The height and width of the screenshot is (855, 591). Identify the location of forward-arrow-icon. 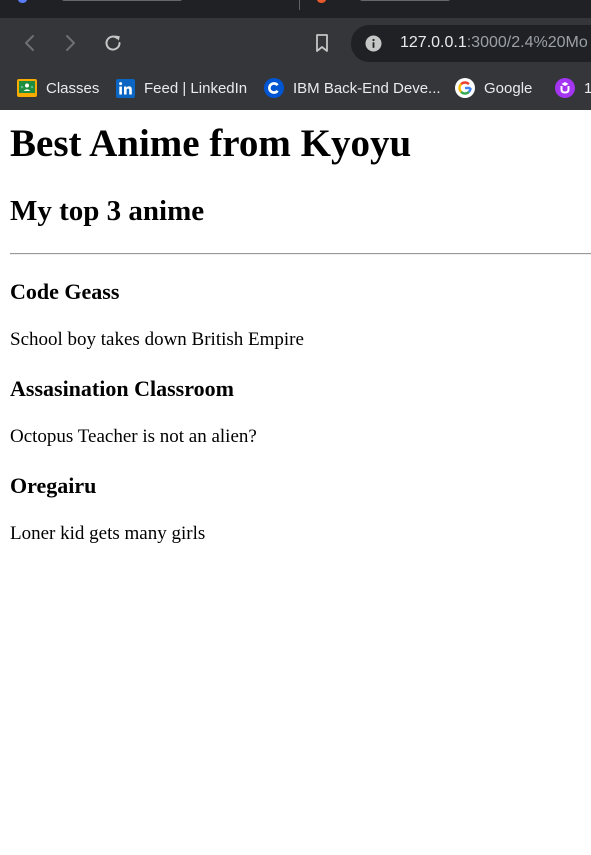
(70, 43).